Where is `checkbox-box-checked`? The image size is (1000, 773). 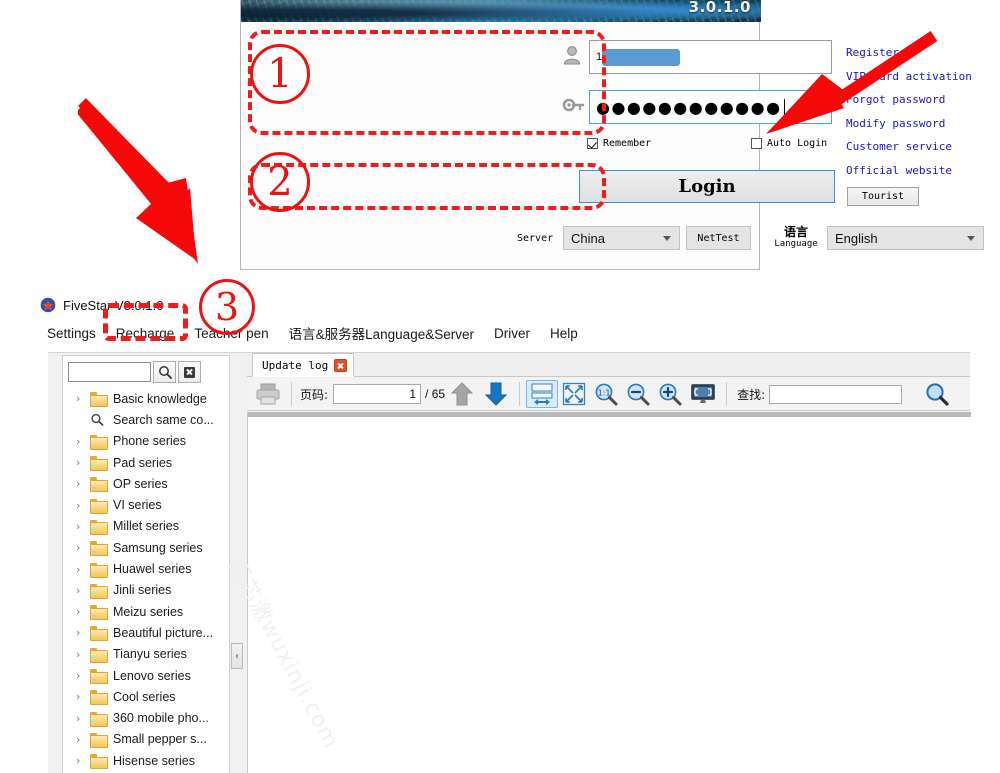
checkbox-box-checked is located at coordinates (592, 143).